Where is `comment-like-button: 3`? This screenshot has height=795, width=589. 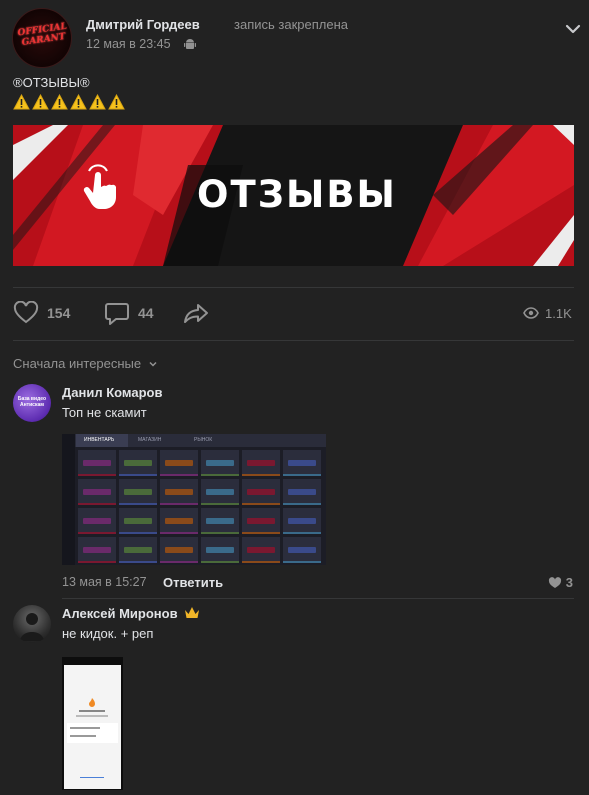 comment-like-button: 3 is located at coordinates (560, 582).